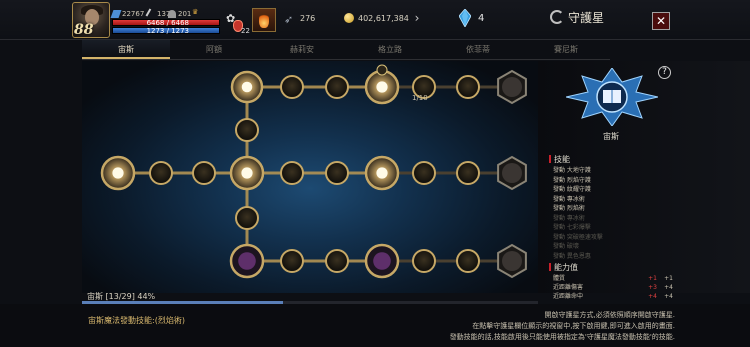 This screenshot has width=750, height=347. What do you see at coordinates (661, 21) in the screenshot?
I see `close-button: ✕` at bounding box center [661, 21].